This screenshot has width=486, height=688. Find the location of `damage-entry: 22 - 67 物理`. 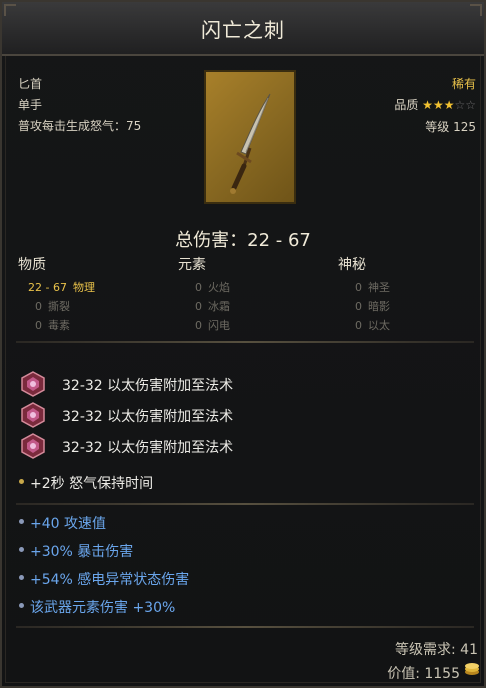

damage-entry: 22 - 67 物理 is located at coordinates (61, 287).